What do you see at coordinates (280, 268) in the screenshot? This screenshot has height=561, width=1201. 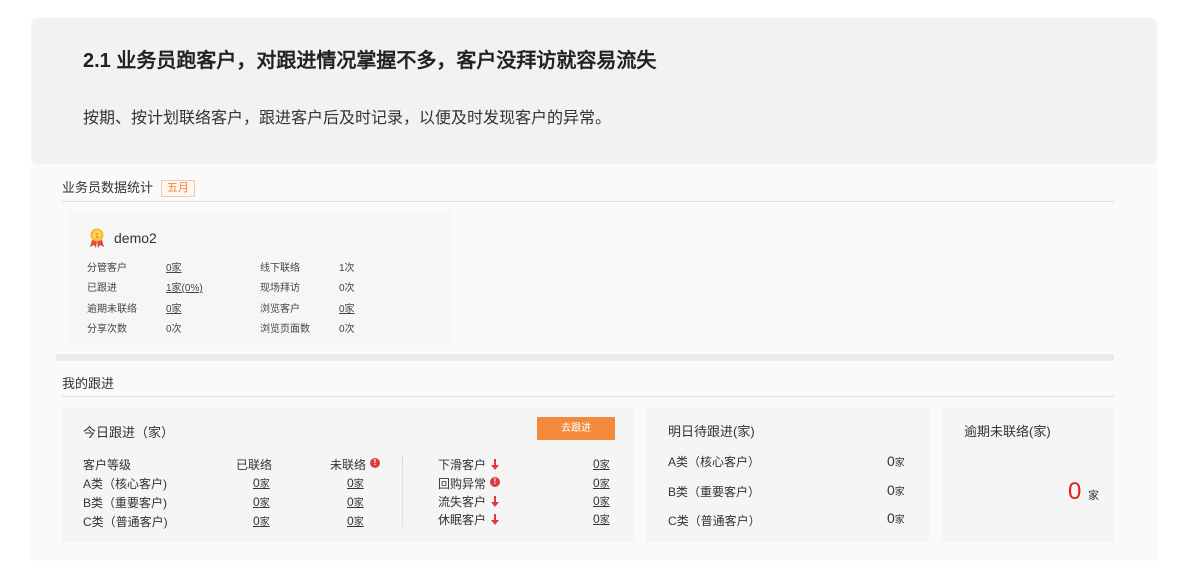 I see `stat-label: 线下联络` at bounding box center [280, 268].